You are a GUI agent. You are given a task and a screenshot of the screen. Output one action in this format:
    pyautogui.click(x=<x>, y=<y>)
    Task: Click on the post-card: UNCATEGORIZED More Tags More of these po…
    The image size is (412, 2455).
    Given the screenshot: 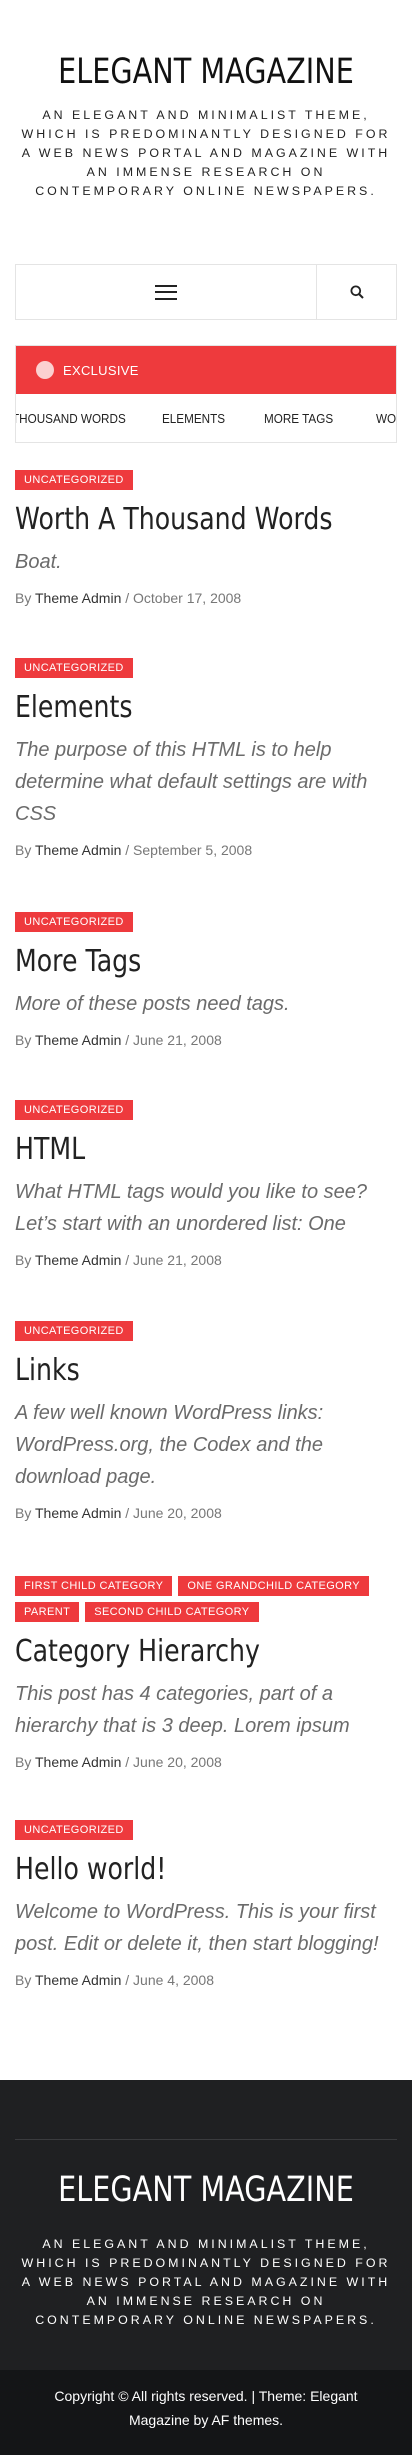 What is the action you would take?
    pyautogui.click(x=206, y=980)
    